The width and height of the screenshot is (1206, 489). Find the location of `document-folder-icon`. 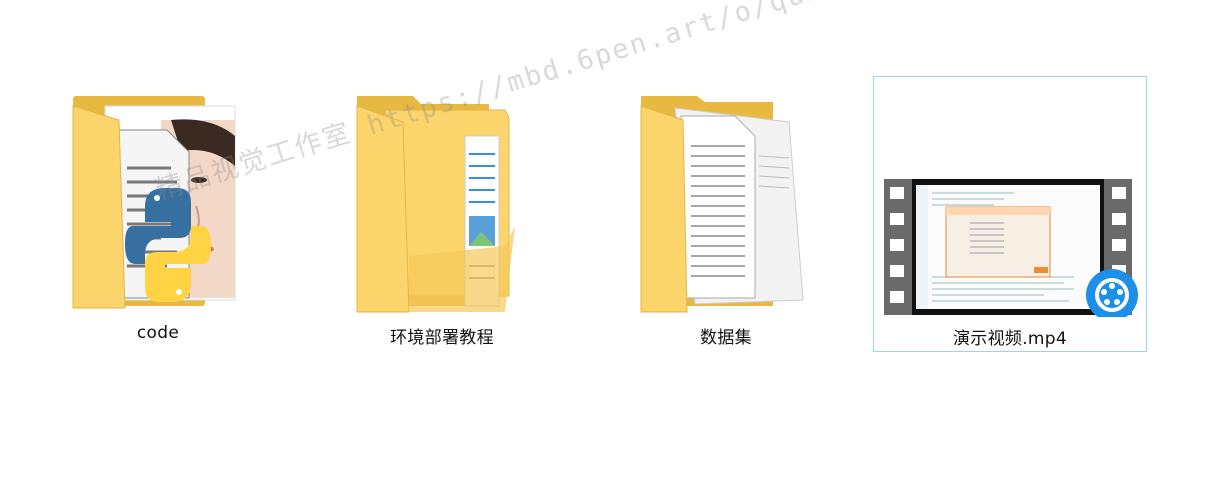

document-folder-icon is located at coordinates (435, 204).